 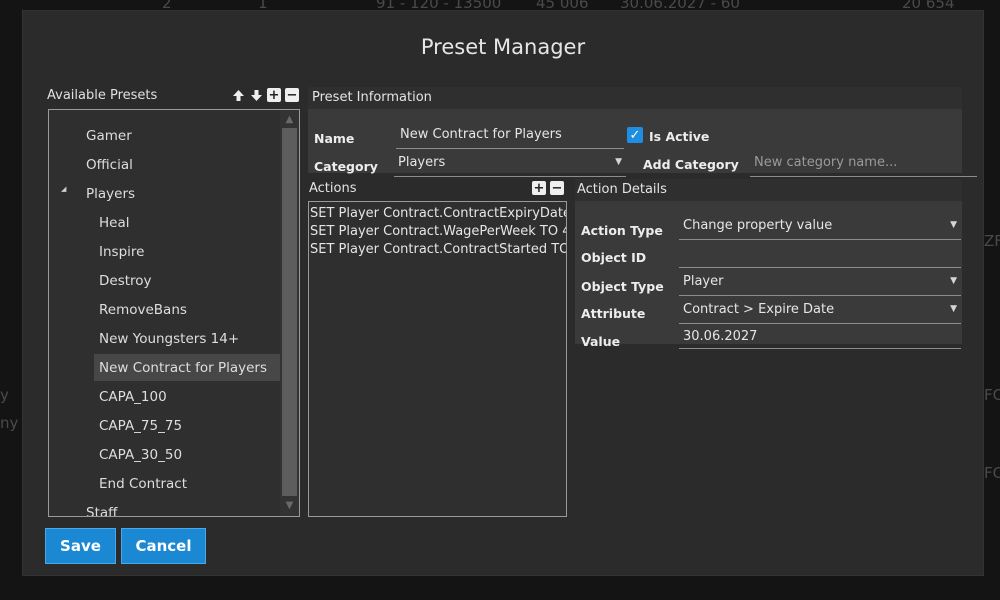 I want to click on tree-item: RemoveBans, so click(x=165, y=309).